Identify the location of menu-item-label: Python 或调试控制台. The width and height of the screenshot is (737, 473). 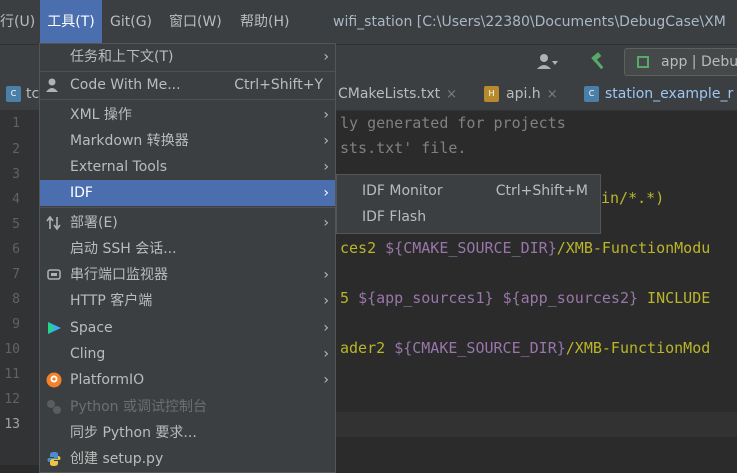
(138, 407).